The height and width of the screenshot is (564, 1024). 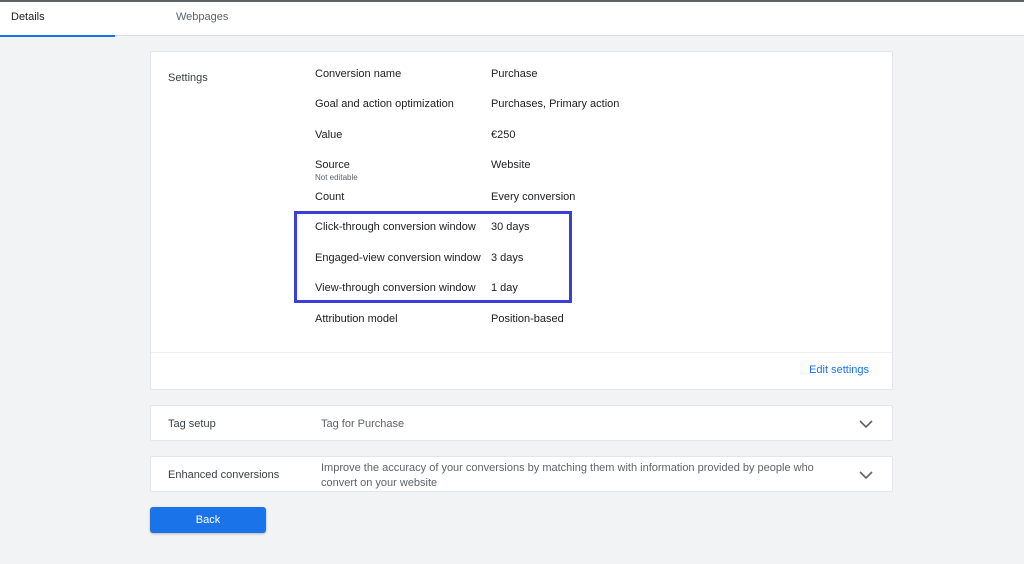 I want to click on highlight-box, so click(x=433, y=257).